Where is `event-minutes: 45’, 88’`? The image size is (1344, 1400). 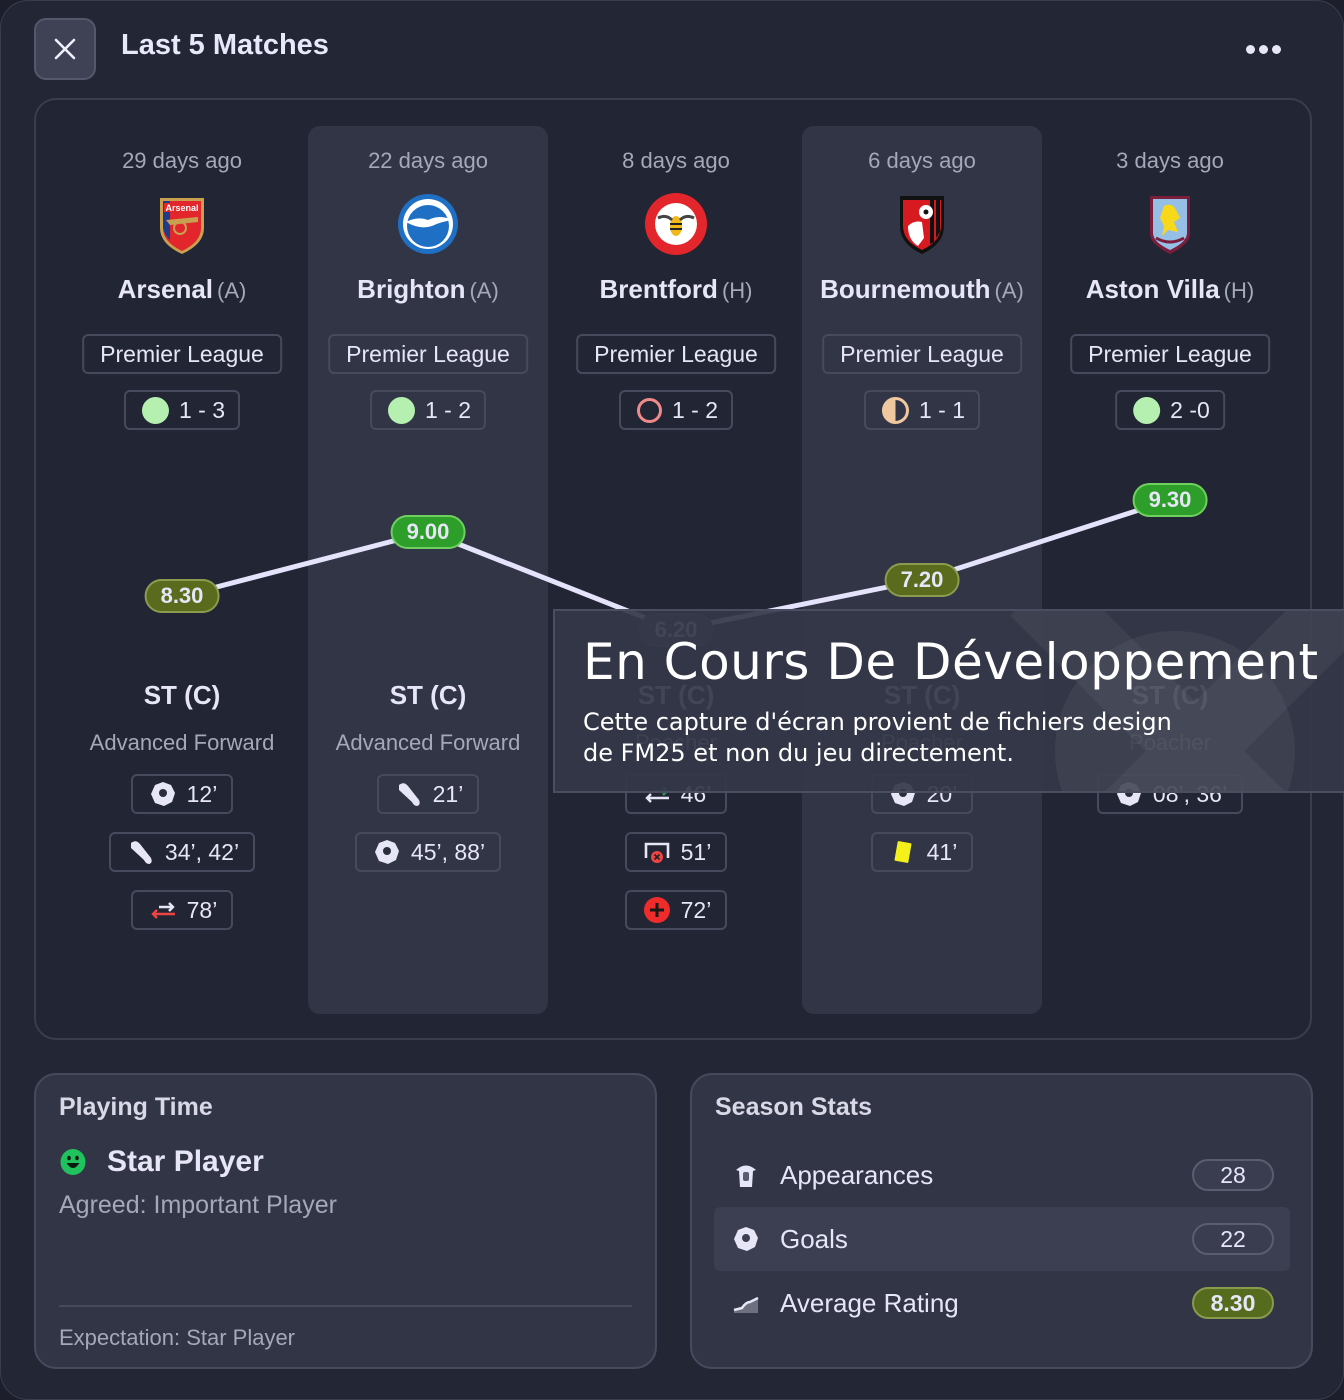
event-minutes: 45’, 88’ is located at coordinates (448, 851).